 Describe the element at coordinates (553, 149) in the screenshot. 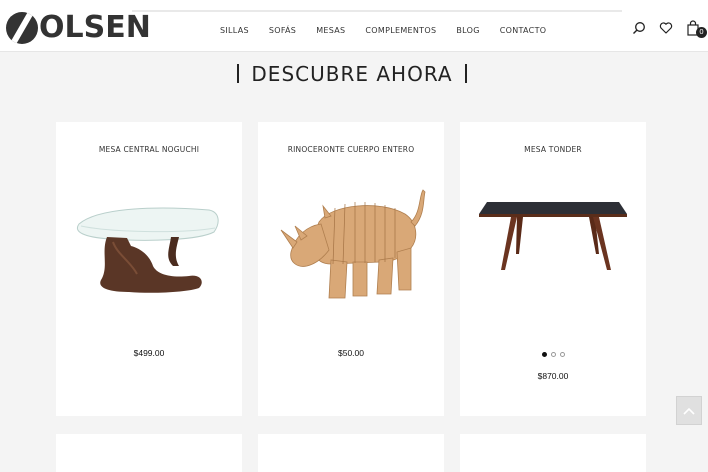

I see `product-name: MESA TONDER` at that location.